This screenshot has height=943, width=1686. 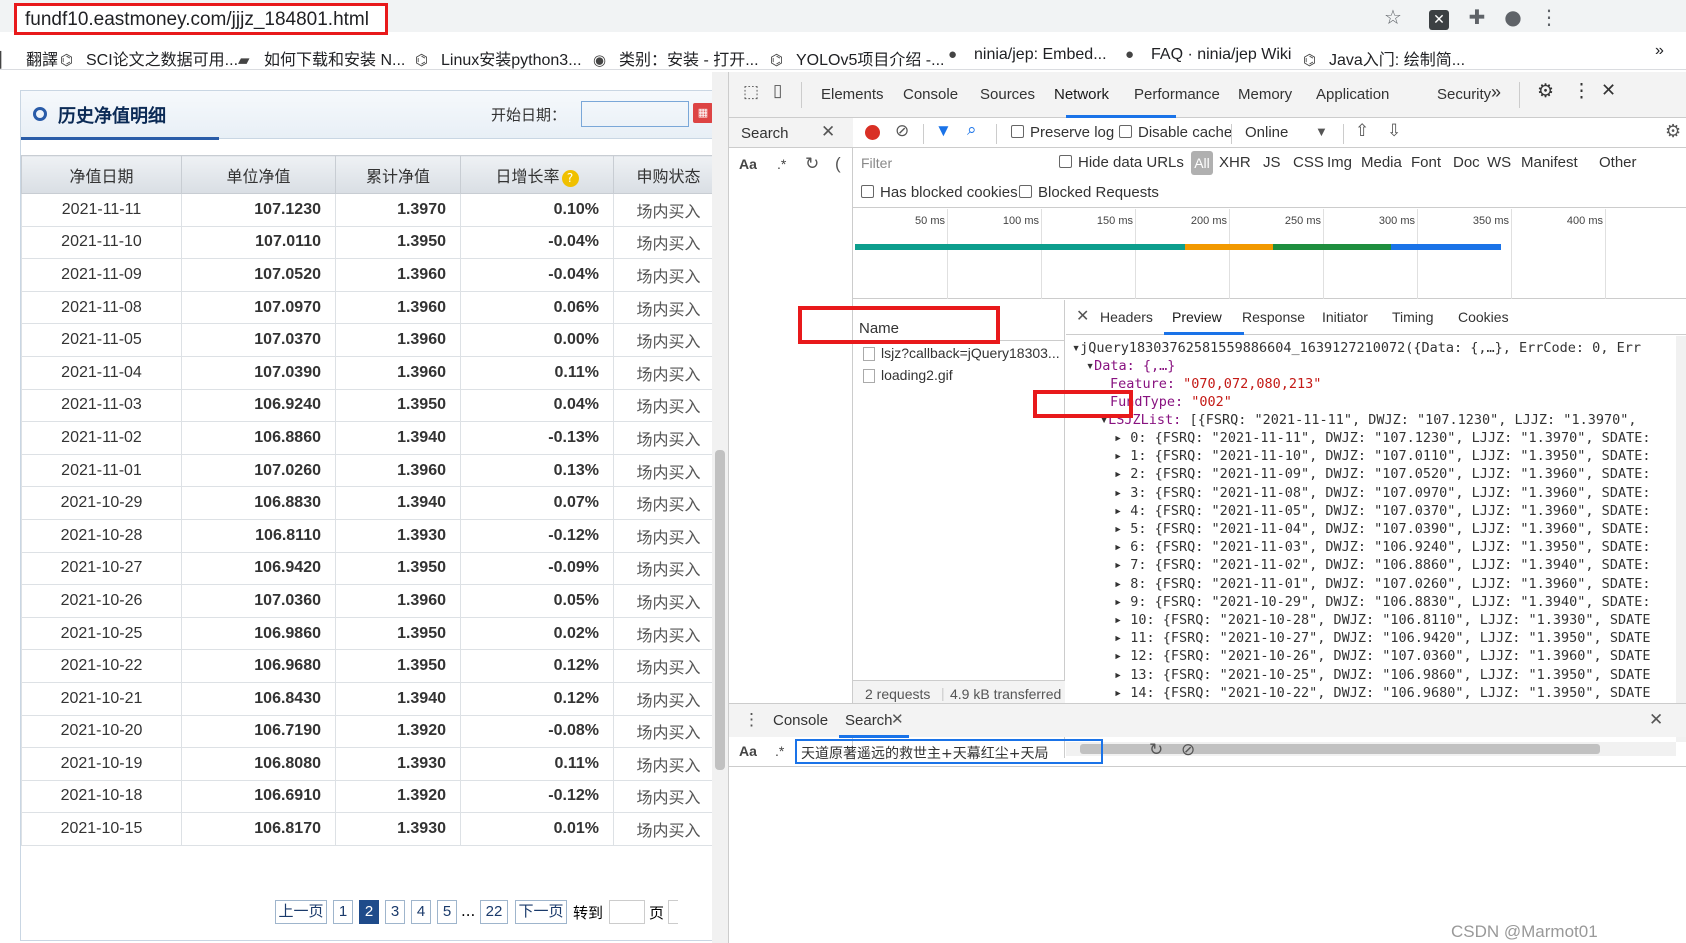 What do you see at coordinates (1197, 317) in the screenshot?
I see `detail-tab-preview: Preview` at bounding box center [1197, 317].